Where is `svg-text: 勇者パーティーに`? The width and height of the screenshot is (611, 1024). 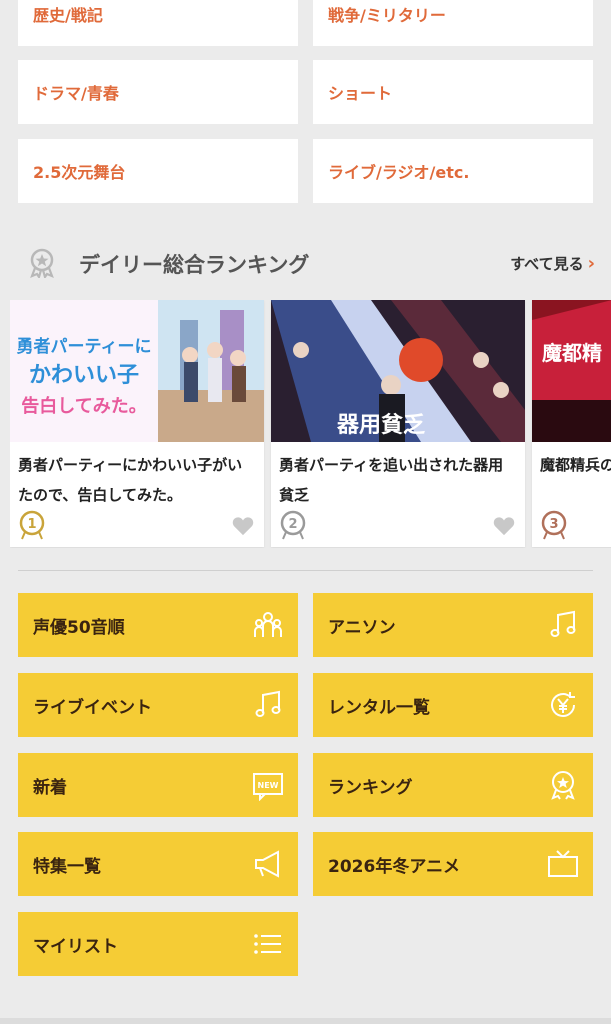
svg-text: 勇者パーティーに is located at coordinates (84, 346).